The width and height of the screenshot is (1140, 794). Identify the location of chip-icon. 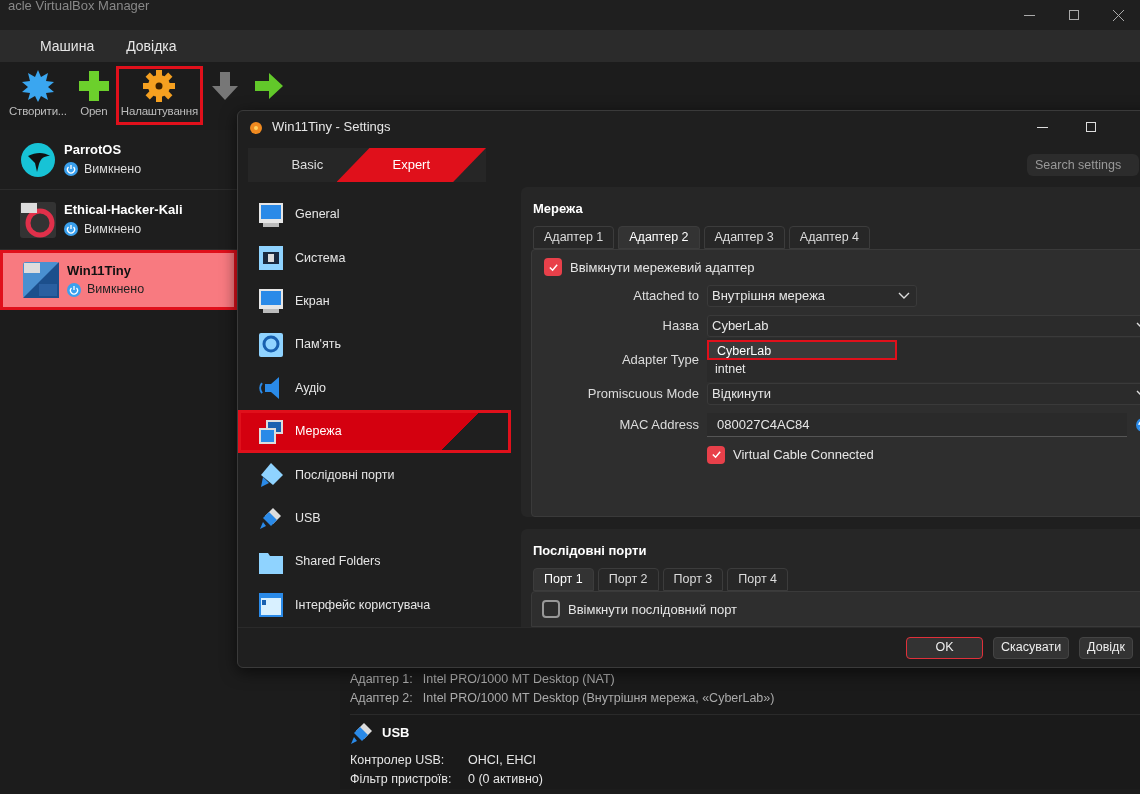
(271, 258).